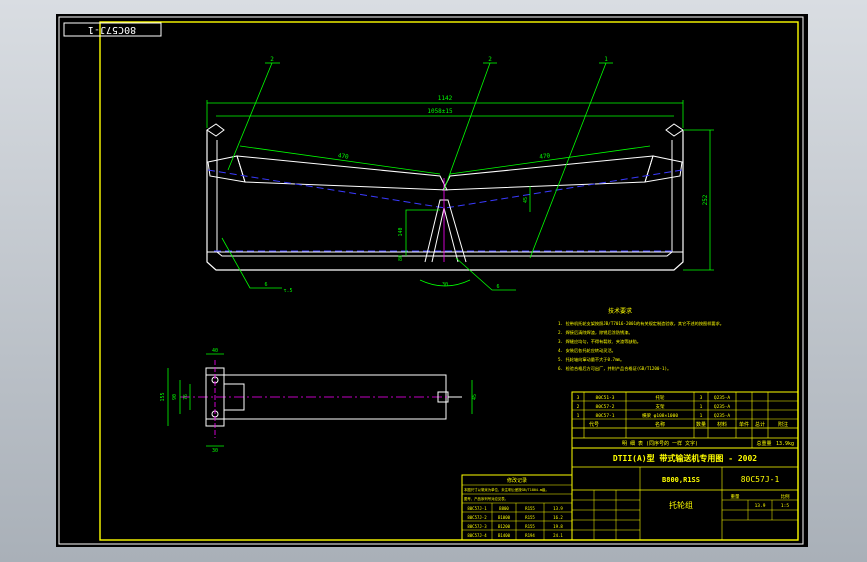 Image resolution: width=867 pixels, height=562 pixels. I want to click on variant-r1-c3: R155, so click(530, 508).